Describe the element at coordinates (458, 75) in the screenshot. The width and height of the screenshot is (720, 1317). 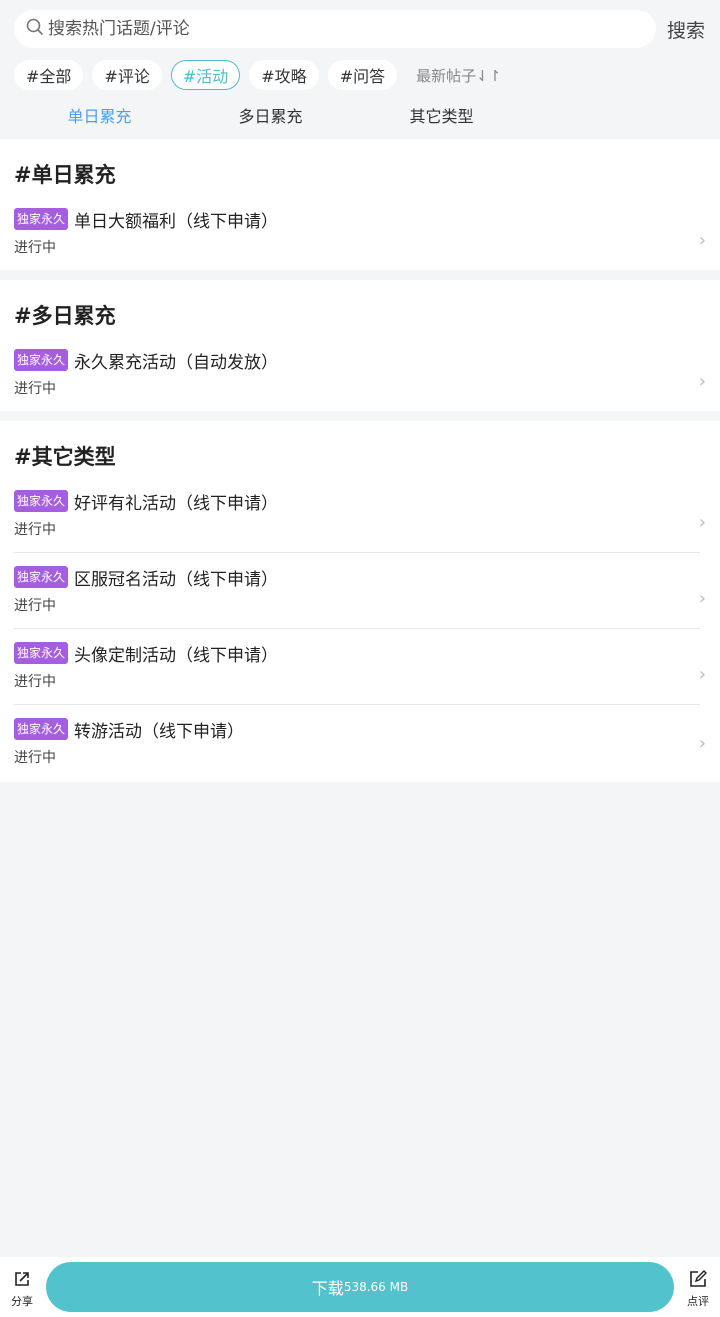
I see `sort-toggle: 最新帖子⇃↾` at that location.